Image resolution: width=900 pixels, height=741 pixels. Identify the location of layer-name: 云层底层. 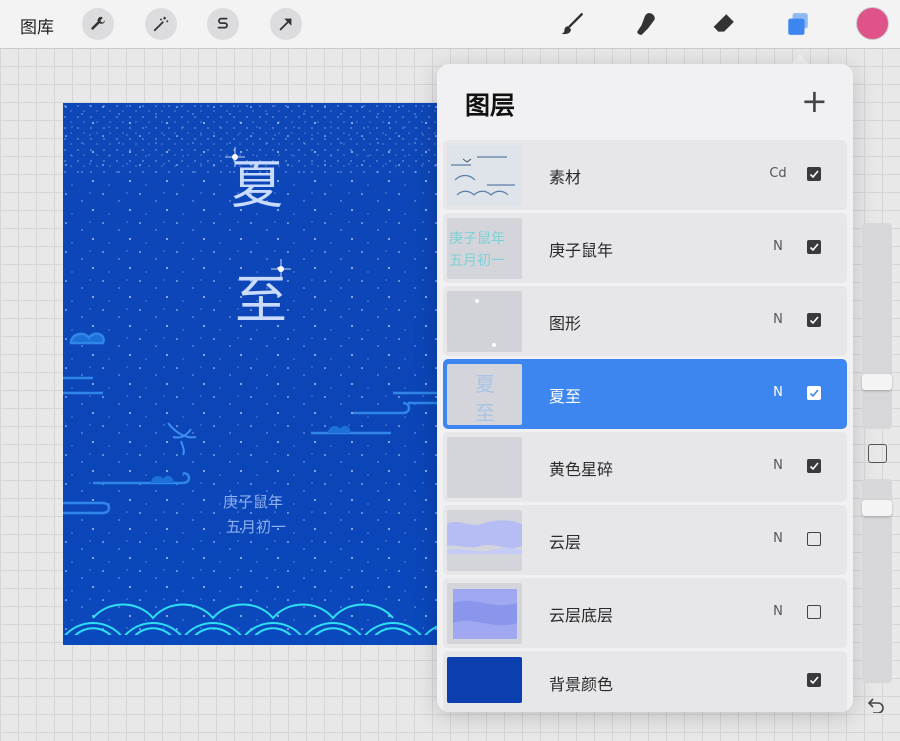
(581, 615).